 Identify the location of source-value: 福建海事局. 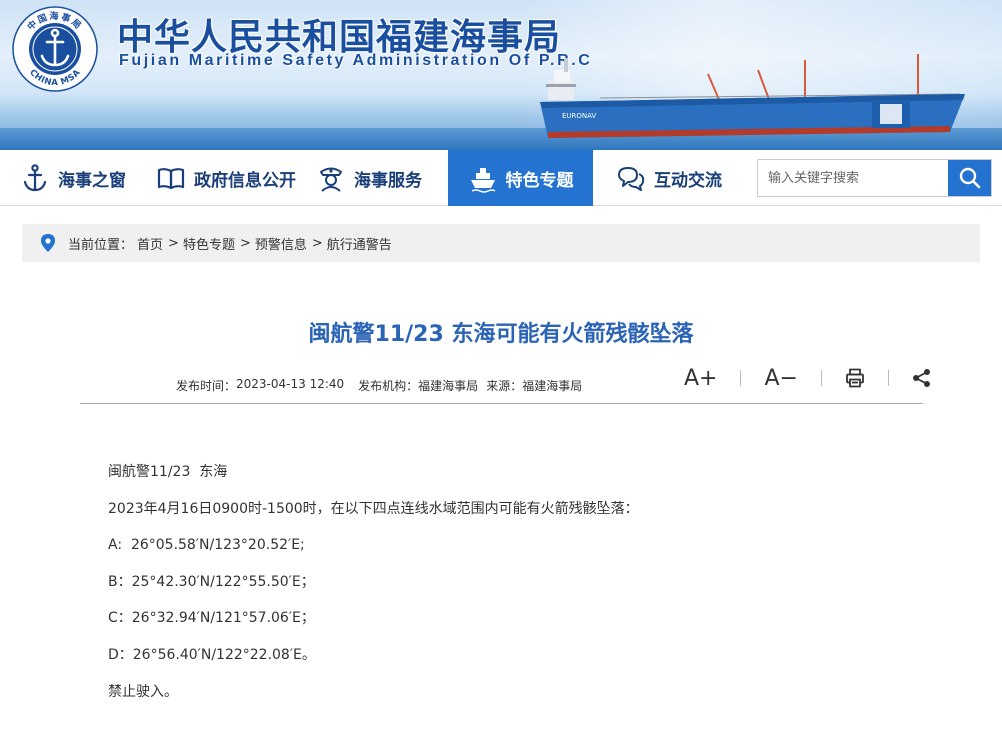
(552, 386).